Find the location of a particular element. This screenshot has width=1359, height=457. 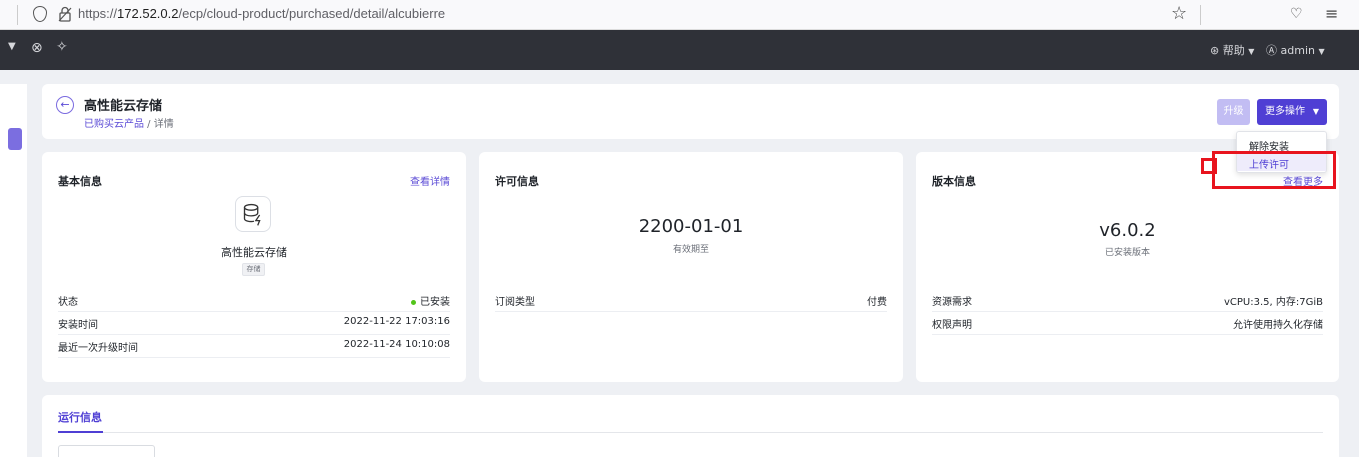

user-icon: Ⓐ is located at coordinates (1271, 50).